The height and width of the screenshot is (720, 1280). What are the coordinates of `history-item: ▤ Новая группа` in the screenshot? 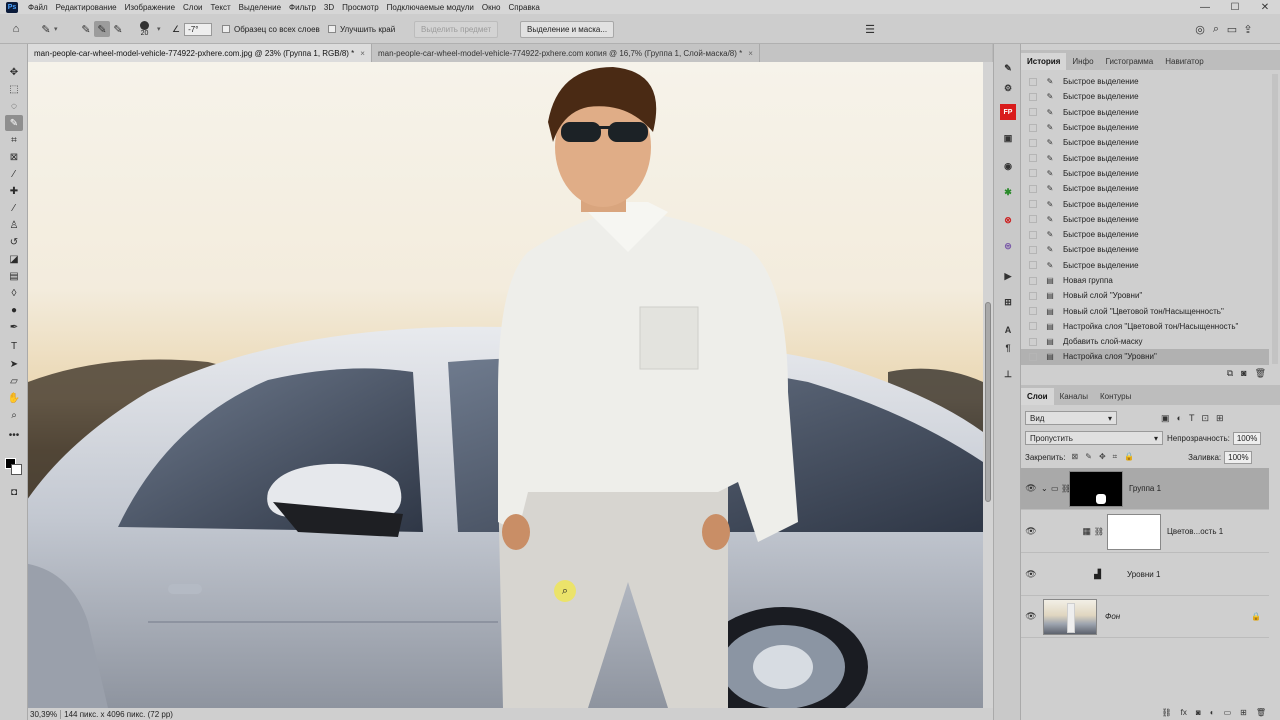 It's located at (1145, 280).